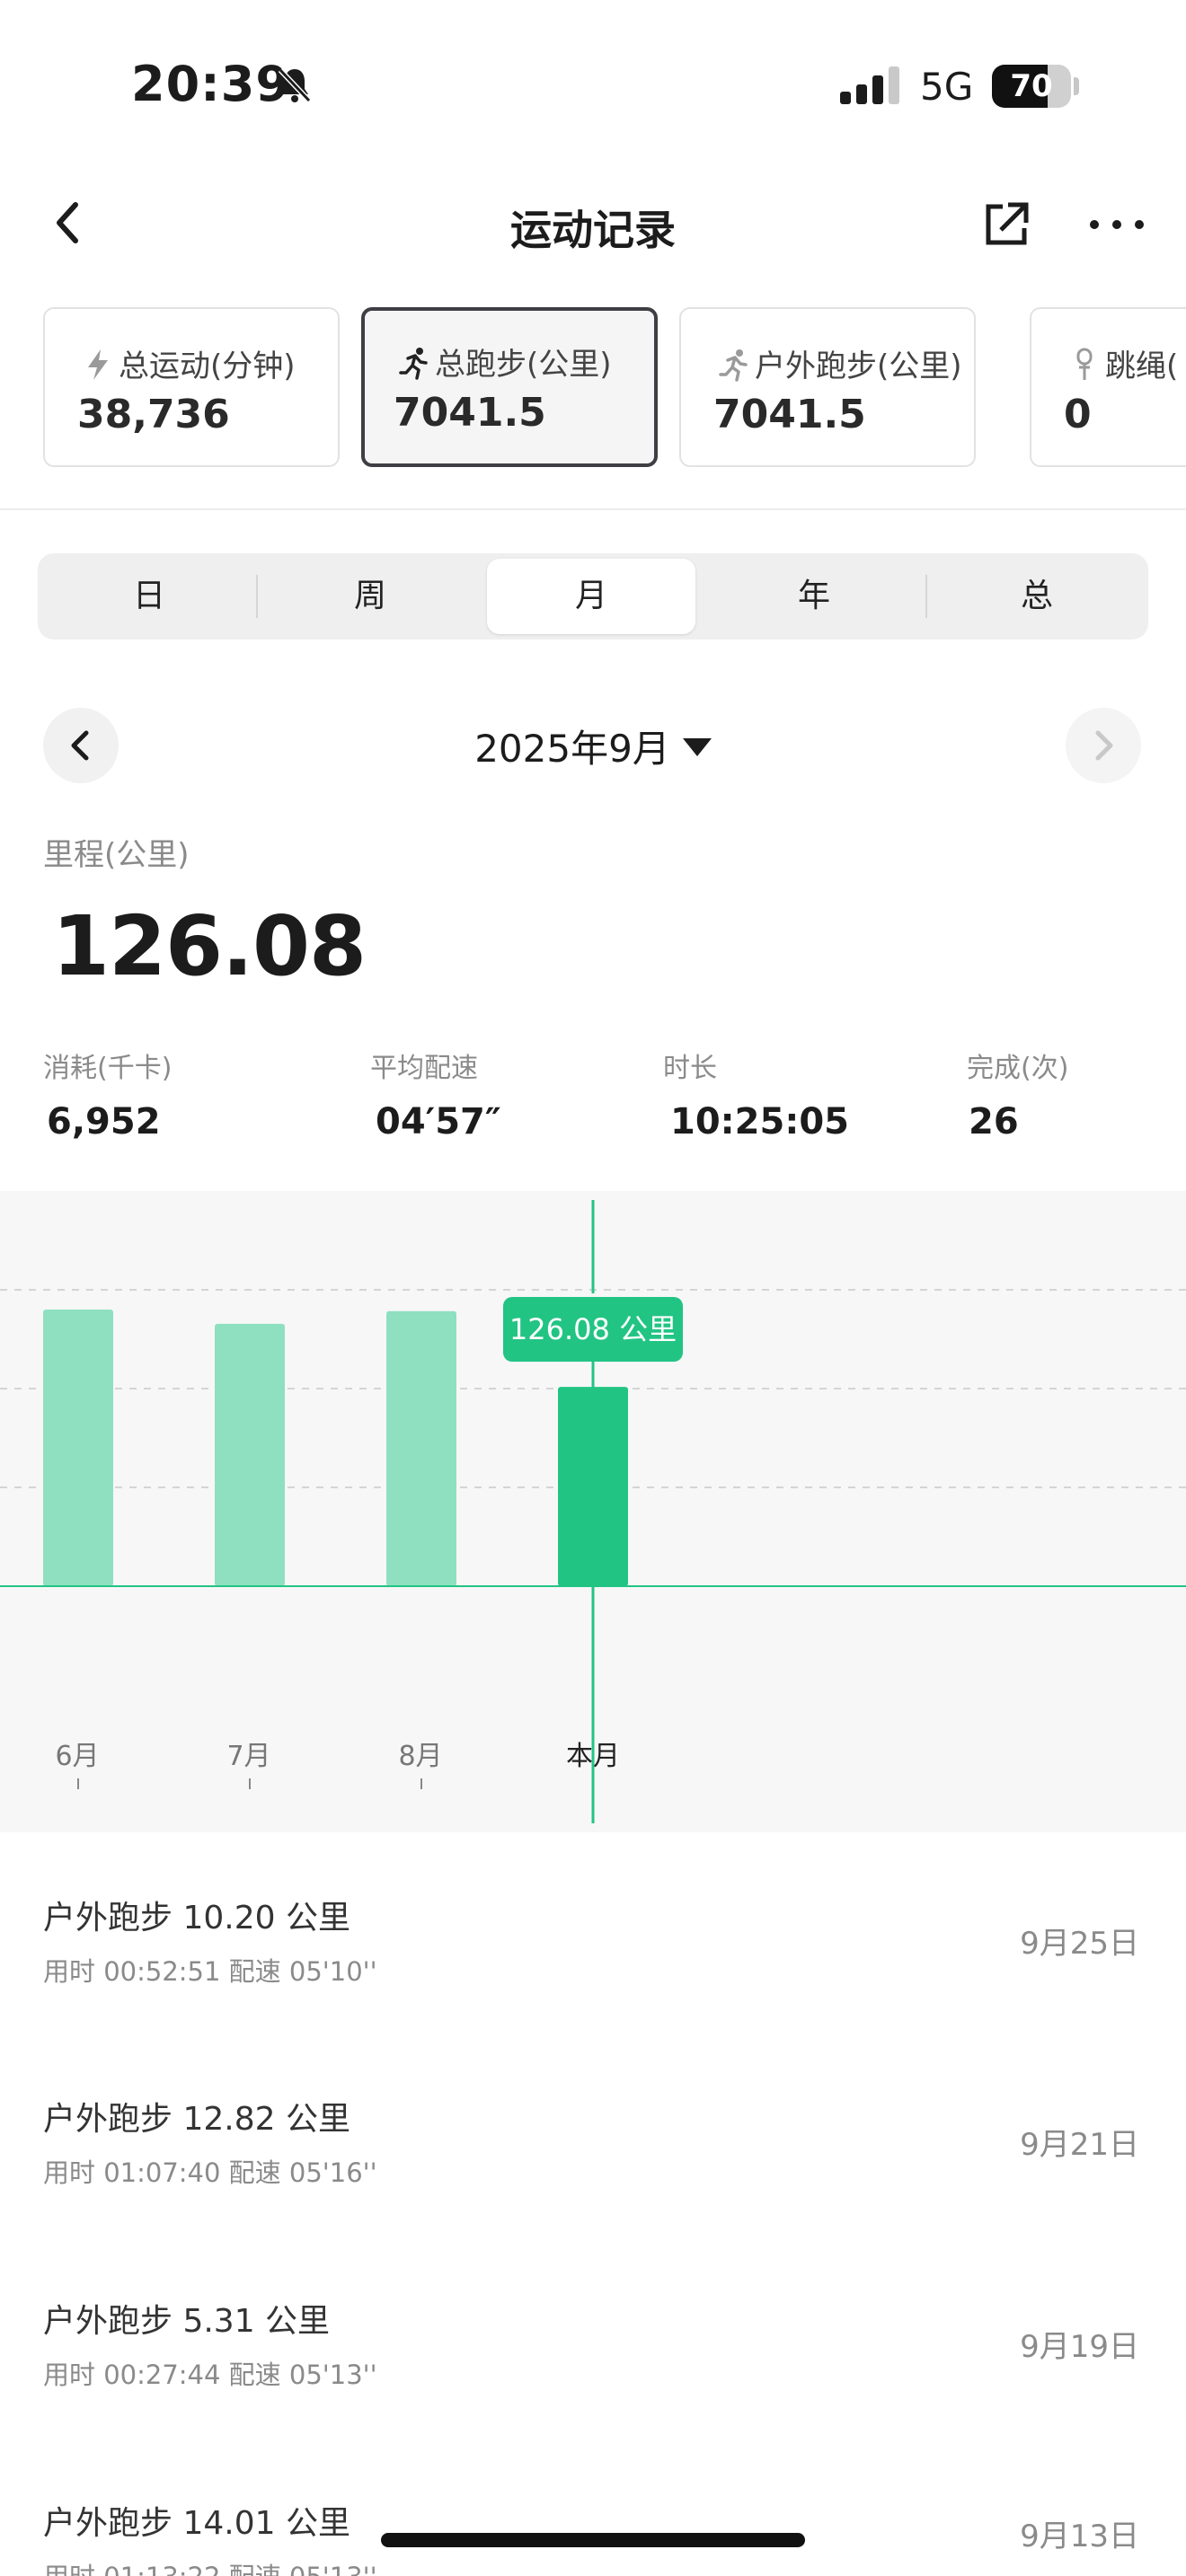  I want to click on signal-icon, so click(869, 85).